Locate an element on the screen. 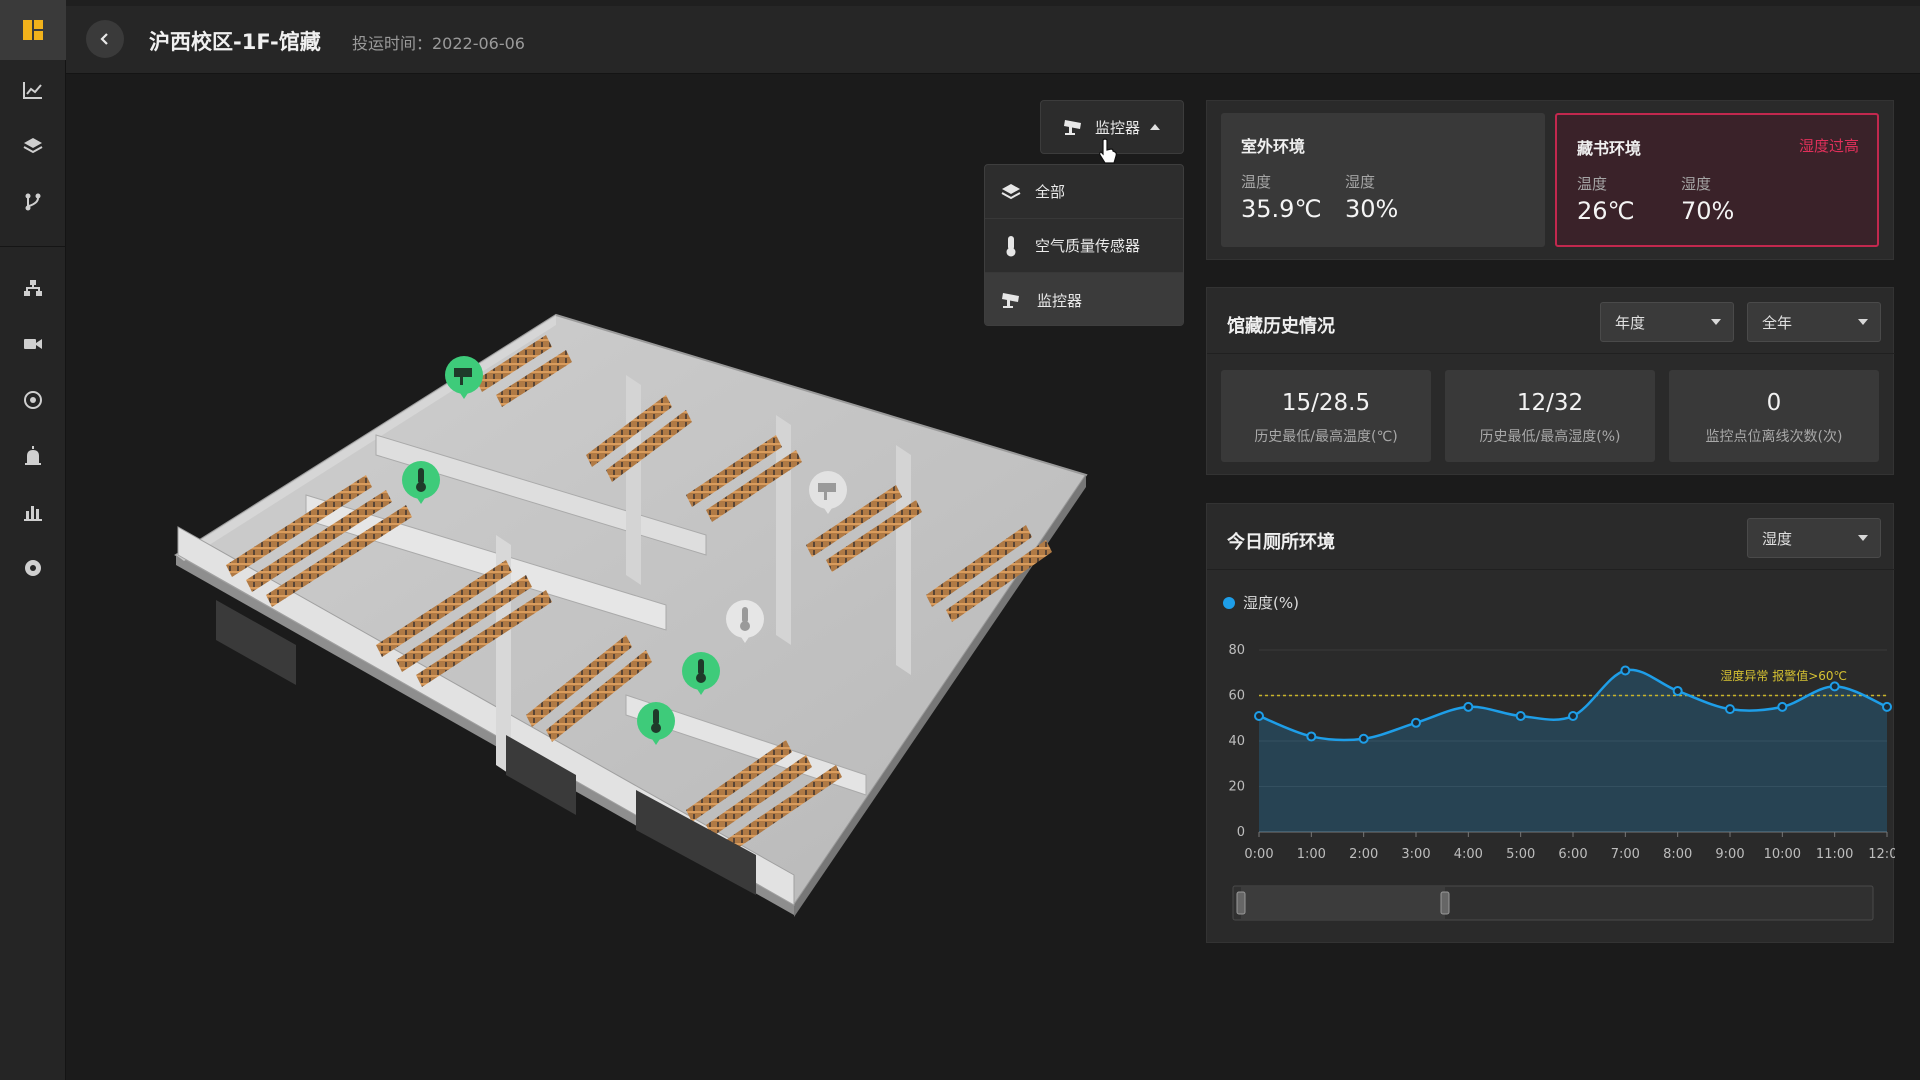 The height and width of the screenshot is (1080, 1920). caret-up-icon is located at coordinates (1155, 127).